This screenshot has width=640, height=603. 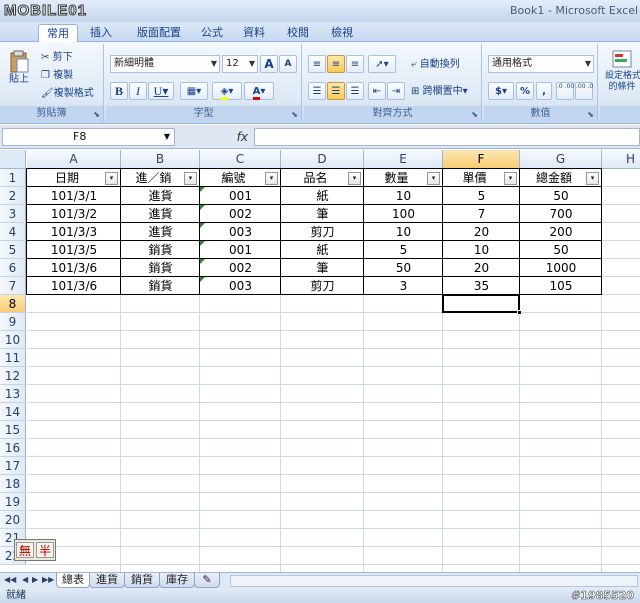 What do you see at coordinates (561, 286) in the screenshot?
I see `table-cell: 105` at bounding box center [561, 286].